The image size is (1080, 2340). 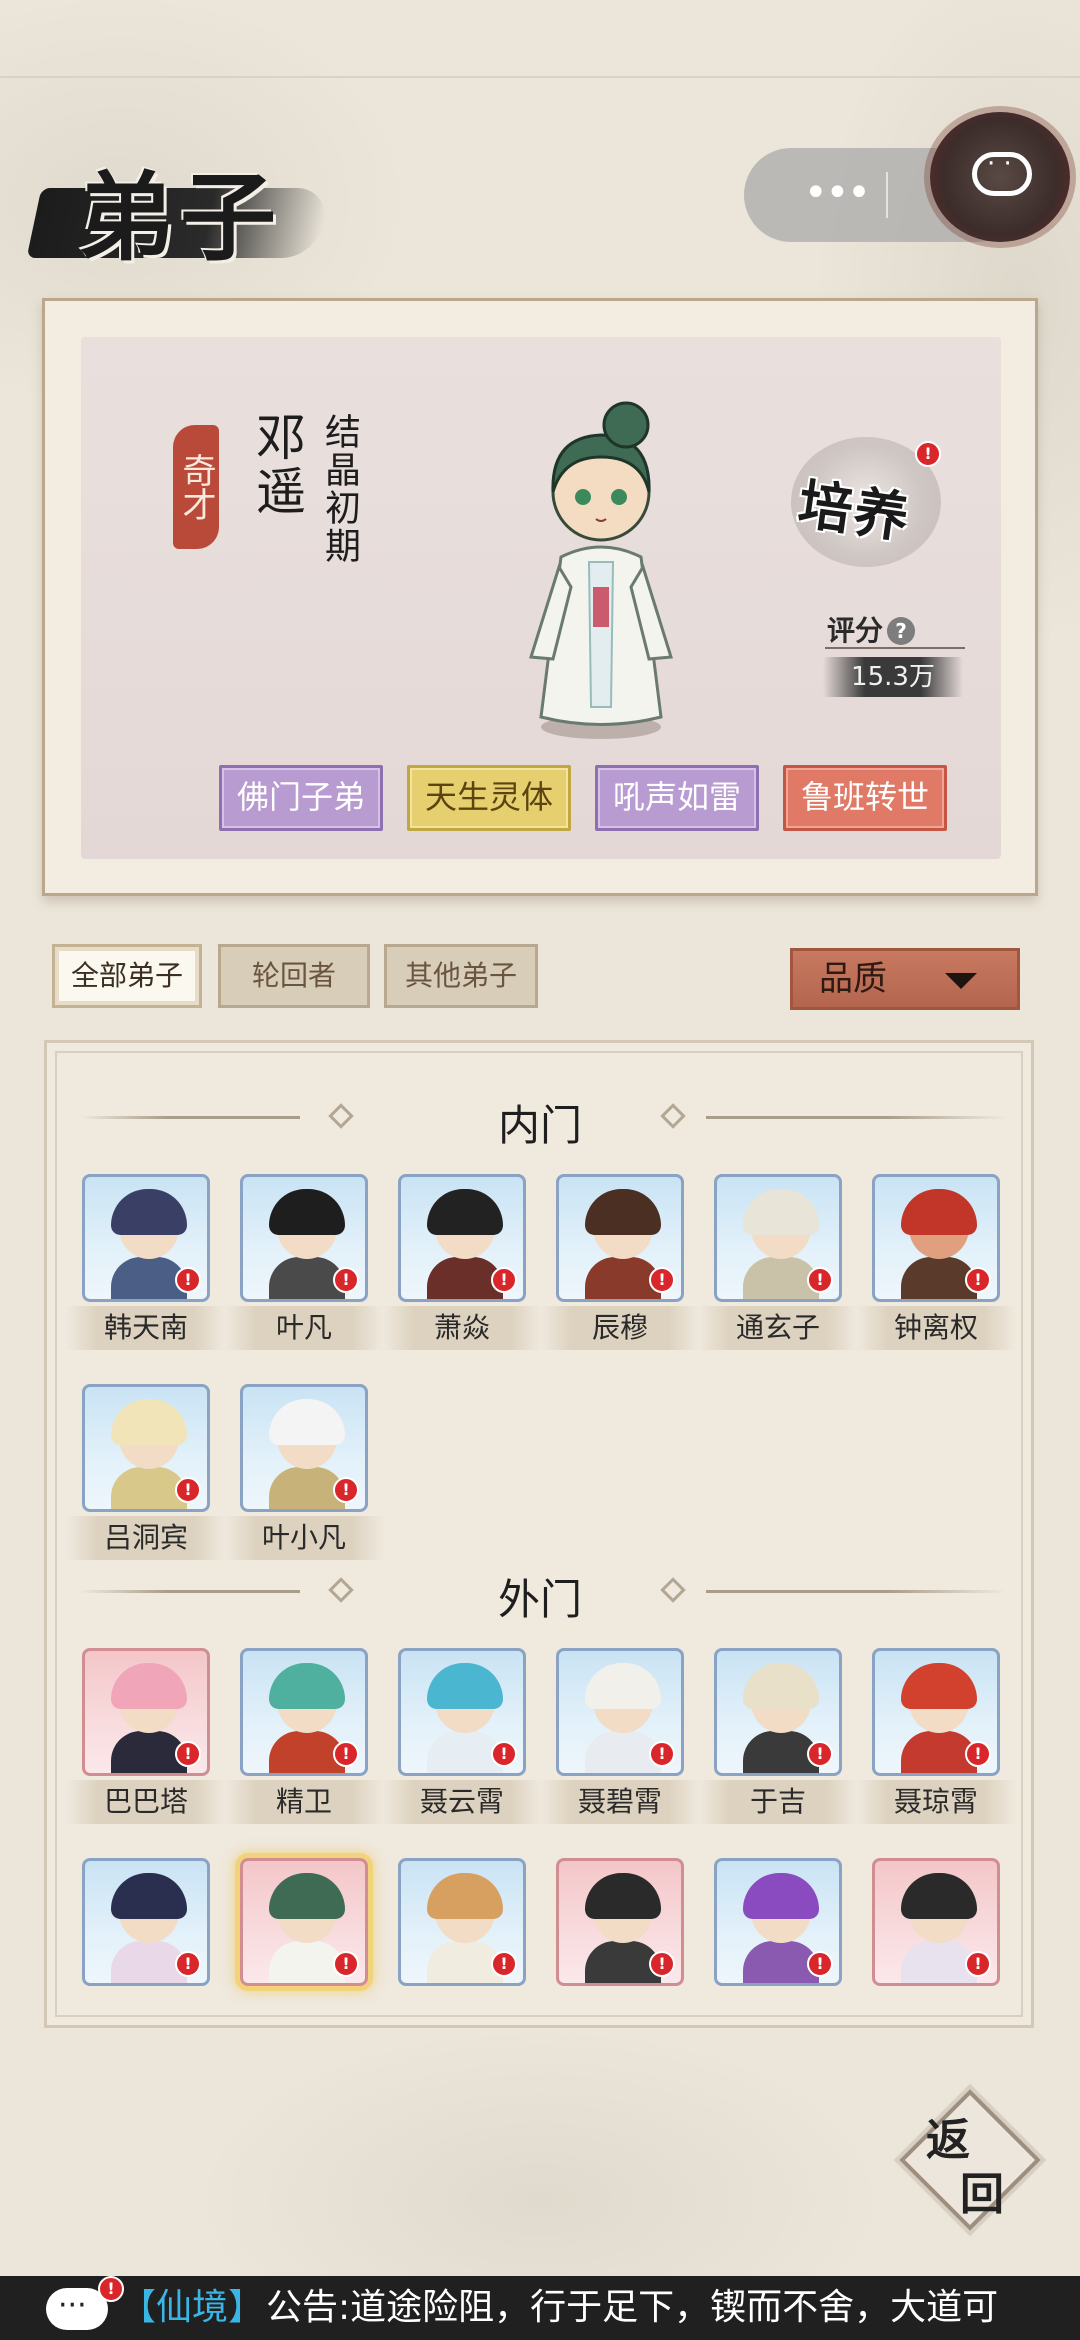 What do you see at coordinates (304, 1538) in the screenshot?
I see `disciple-name-label: 叶小凡` at bounding box center [304, 1538].